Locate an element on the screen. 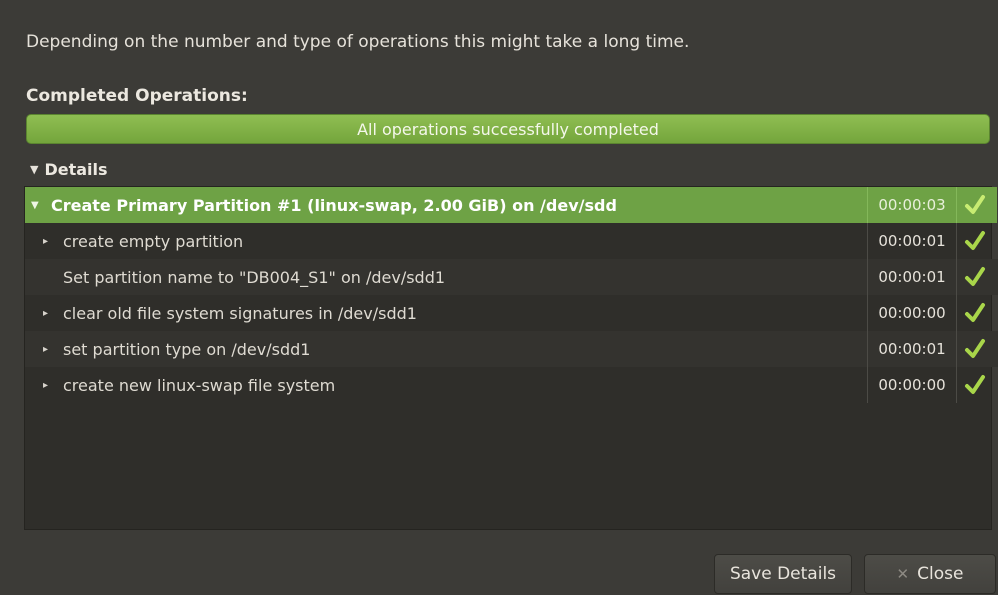  save-details-button: Save Details is located at coordinates (783, 574).